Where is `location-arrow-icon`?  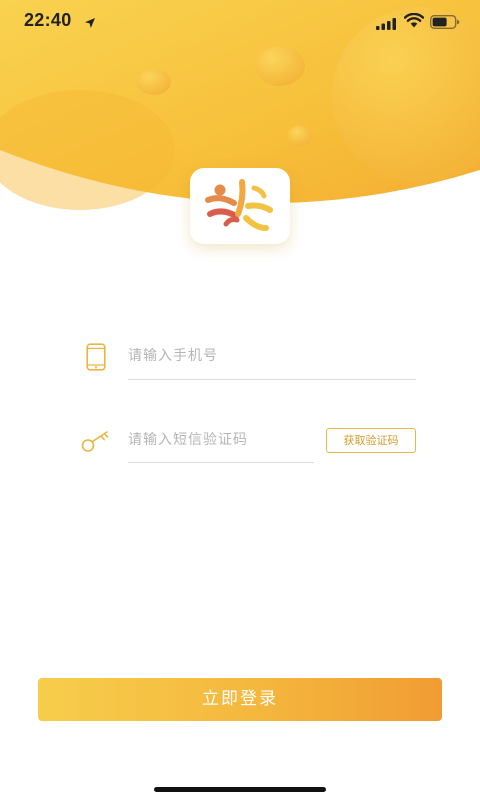 location-arrow-icon is located at coordinates (90, 23).